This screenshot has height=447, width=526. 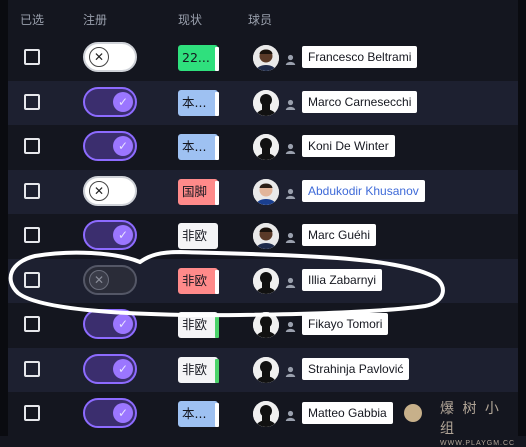 What do you see at coordinates (4, 218) in the screenshot?
I see `left-edge-strip` at bounding box center [4, 218].